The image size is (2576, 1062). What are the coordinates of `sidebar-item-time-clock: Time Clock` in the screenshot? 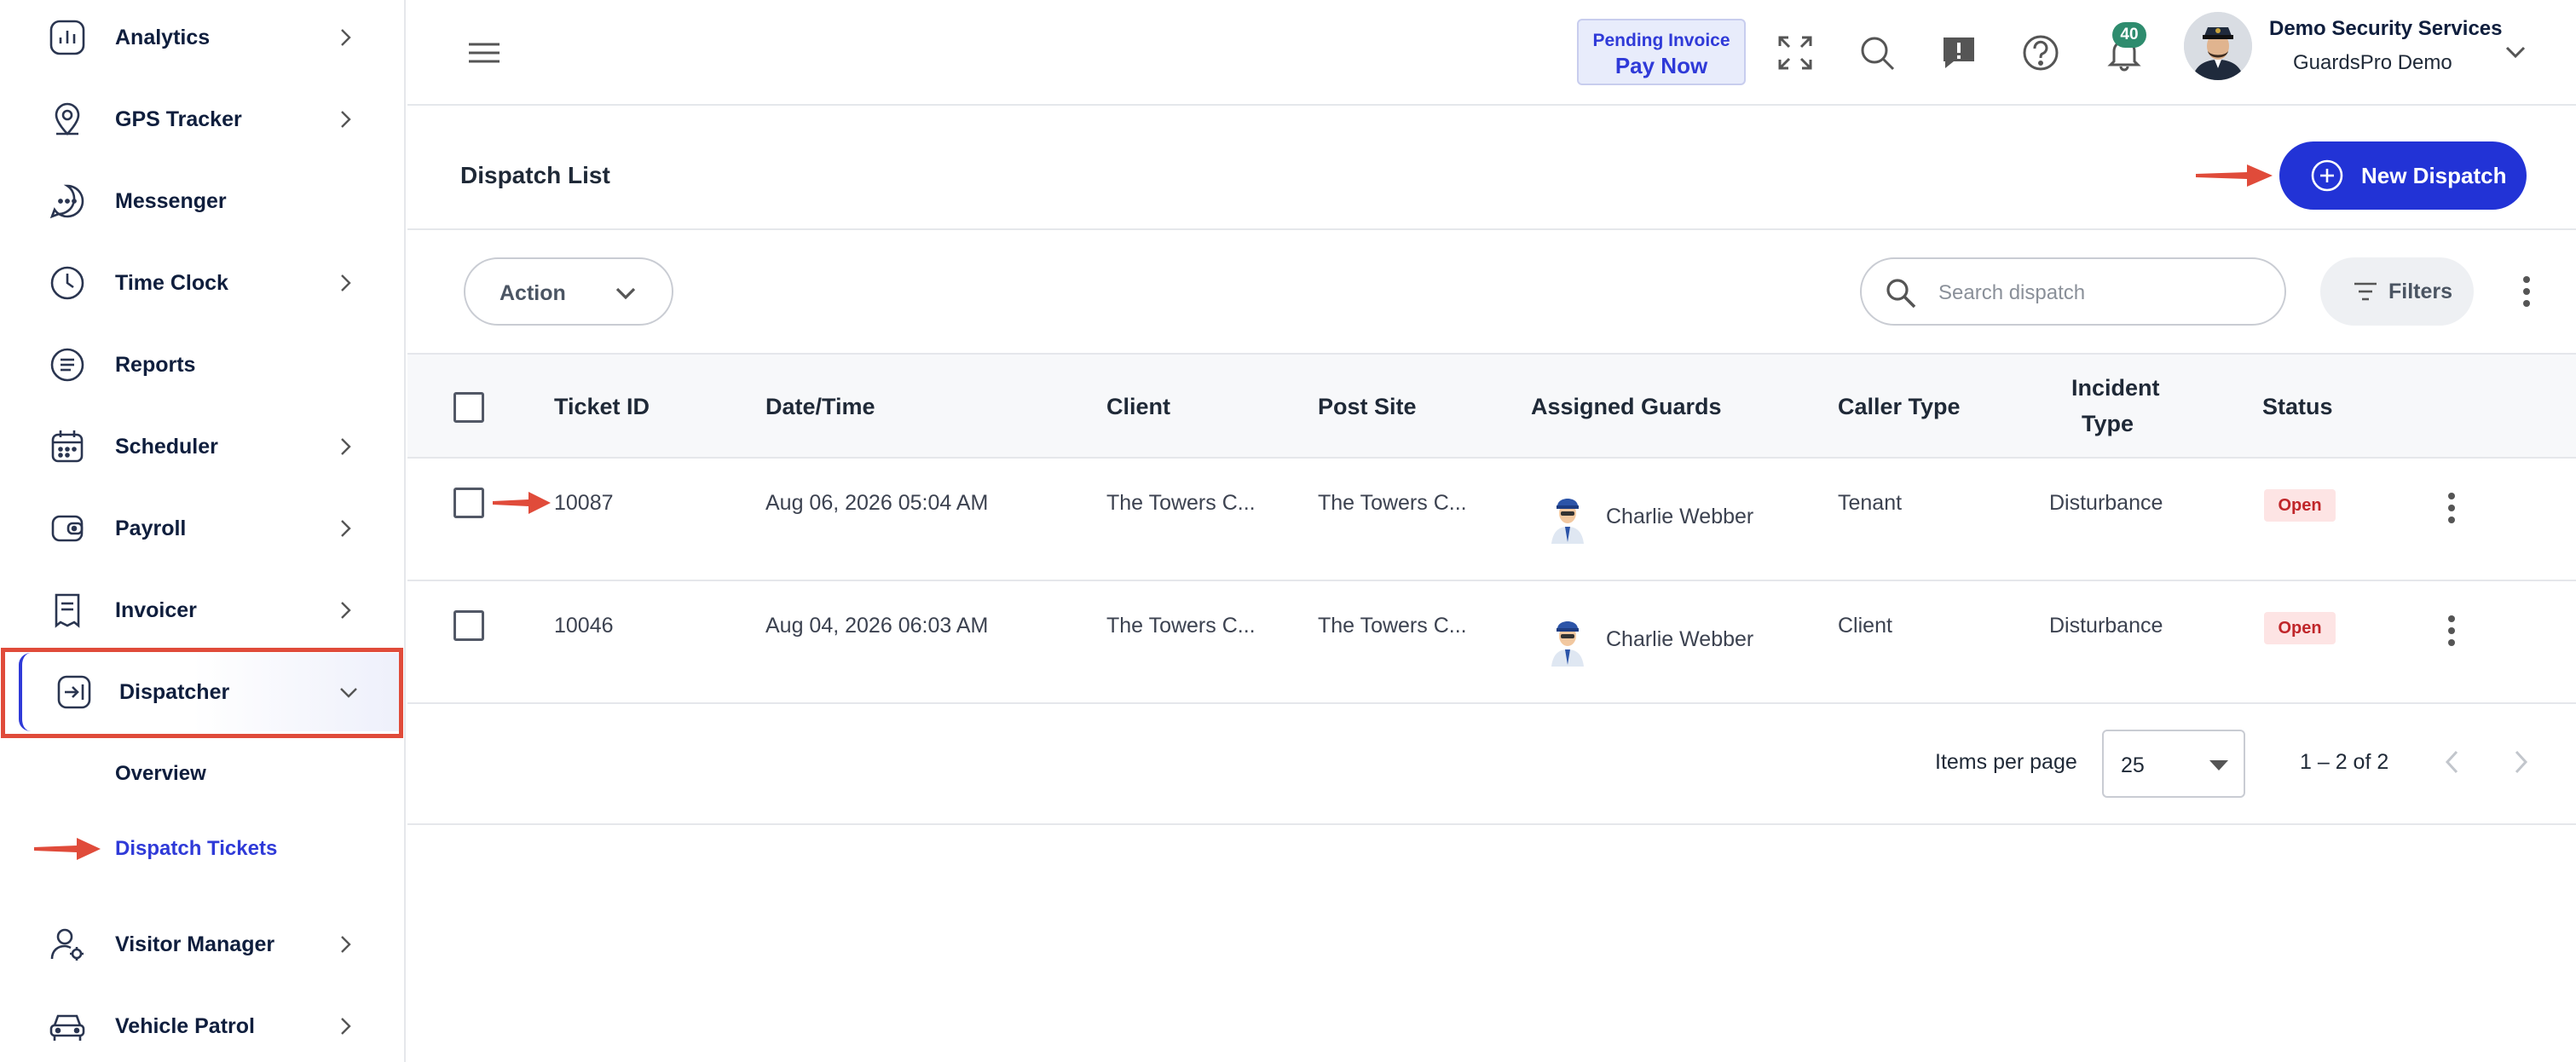 It's located at (203, 283).